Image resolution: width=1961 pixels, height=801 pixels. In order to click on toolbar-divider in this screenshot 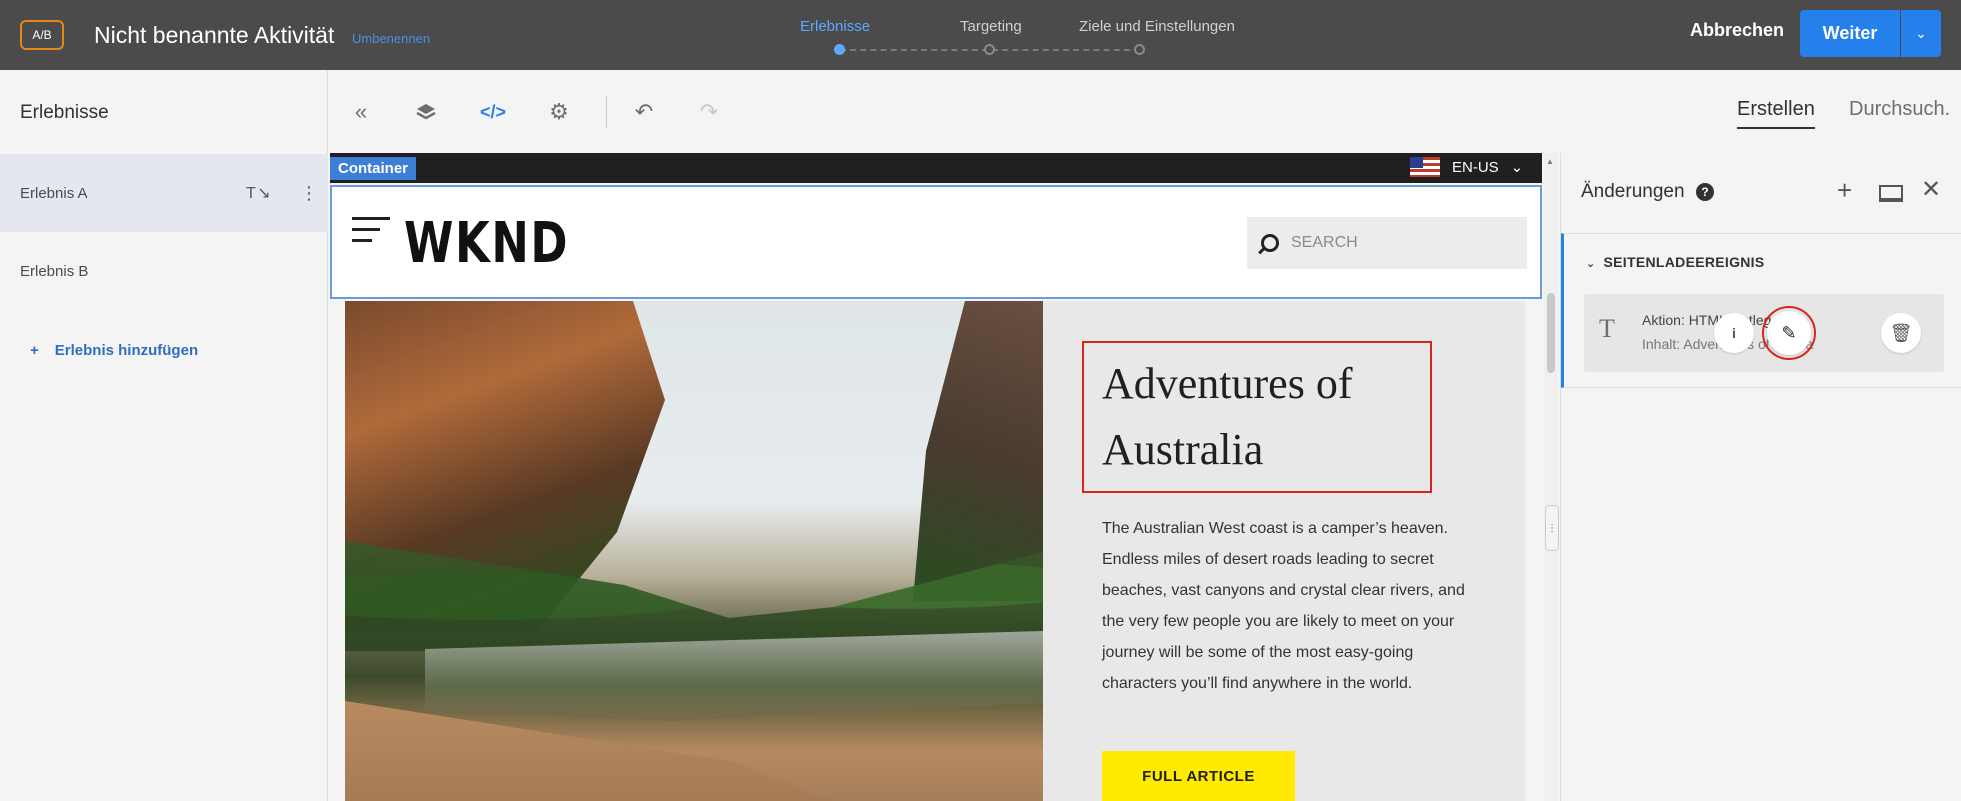, I will do `click(606, 112)`.